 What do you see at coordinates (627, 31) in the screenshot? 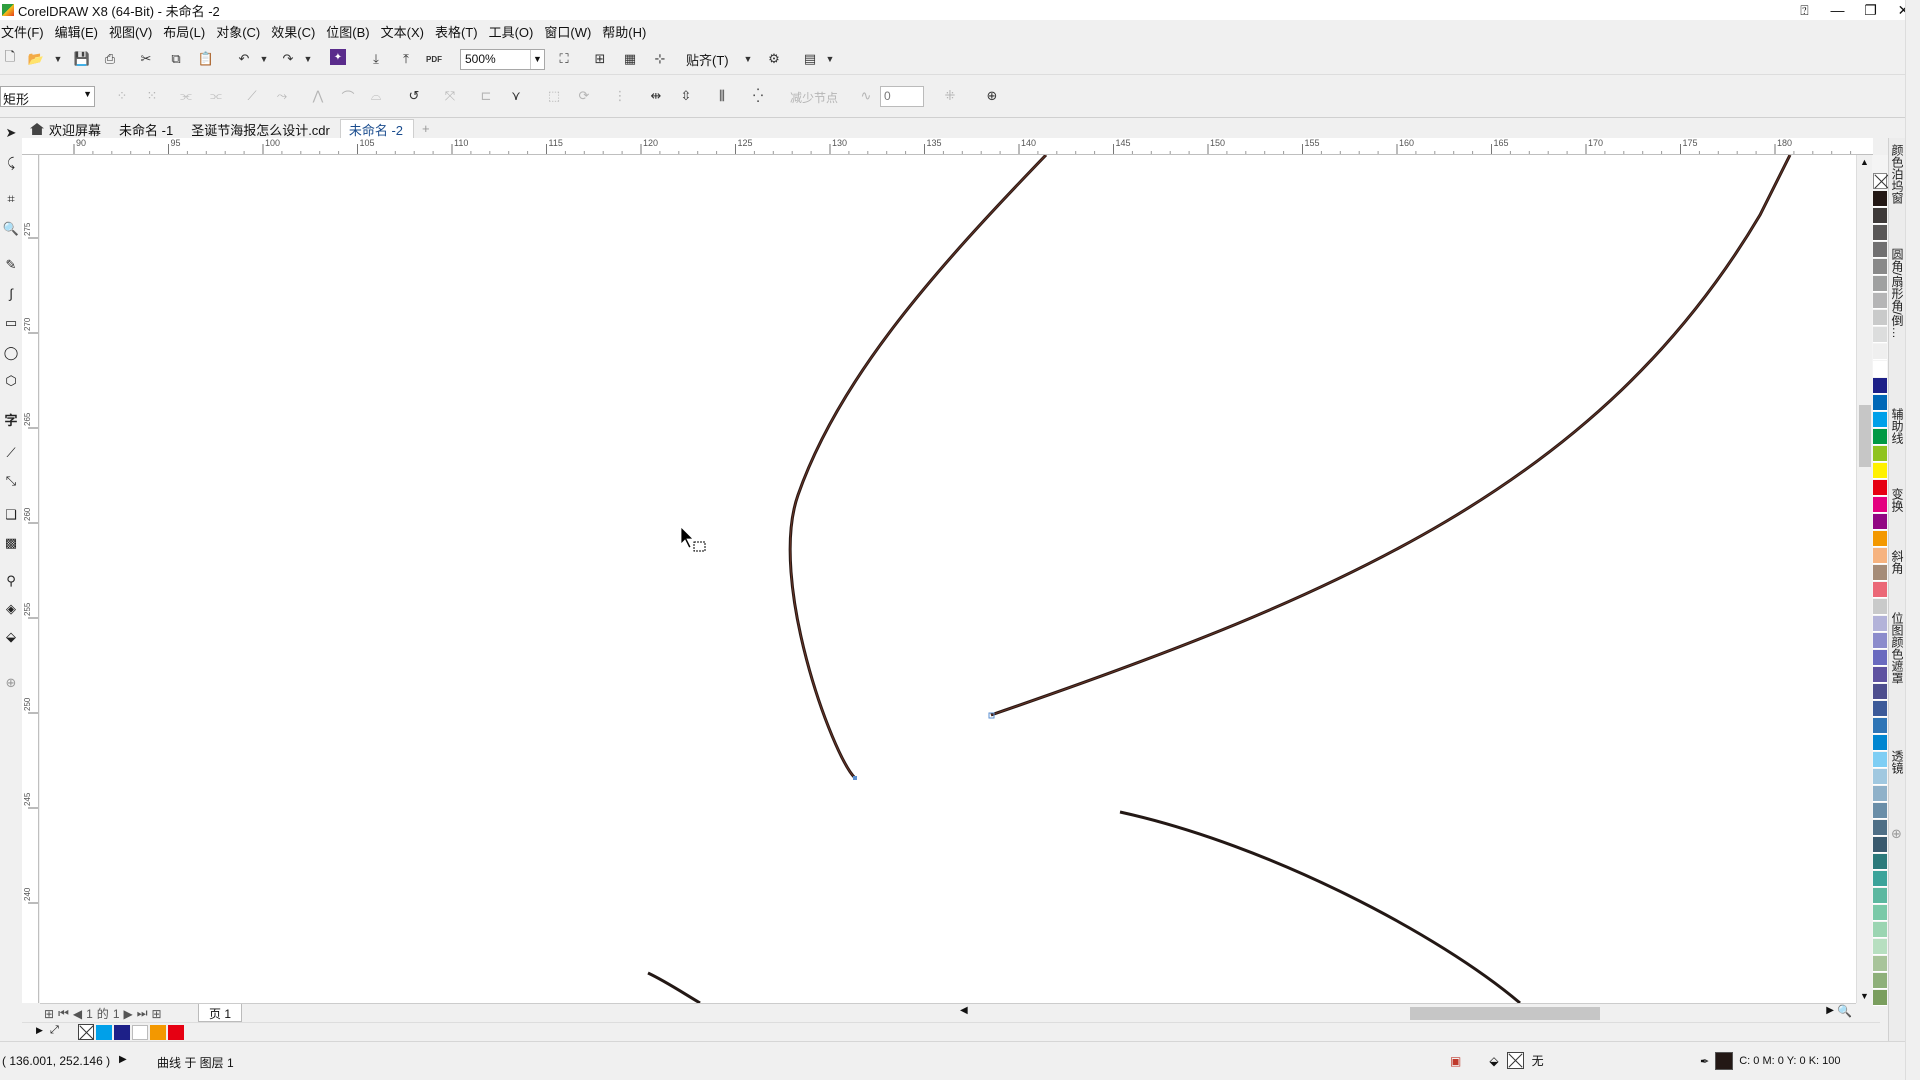
I see `menu-help: 帮助(H)` at bounding box center [627, 31].